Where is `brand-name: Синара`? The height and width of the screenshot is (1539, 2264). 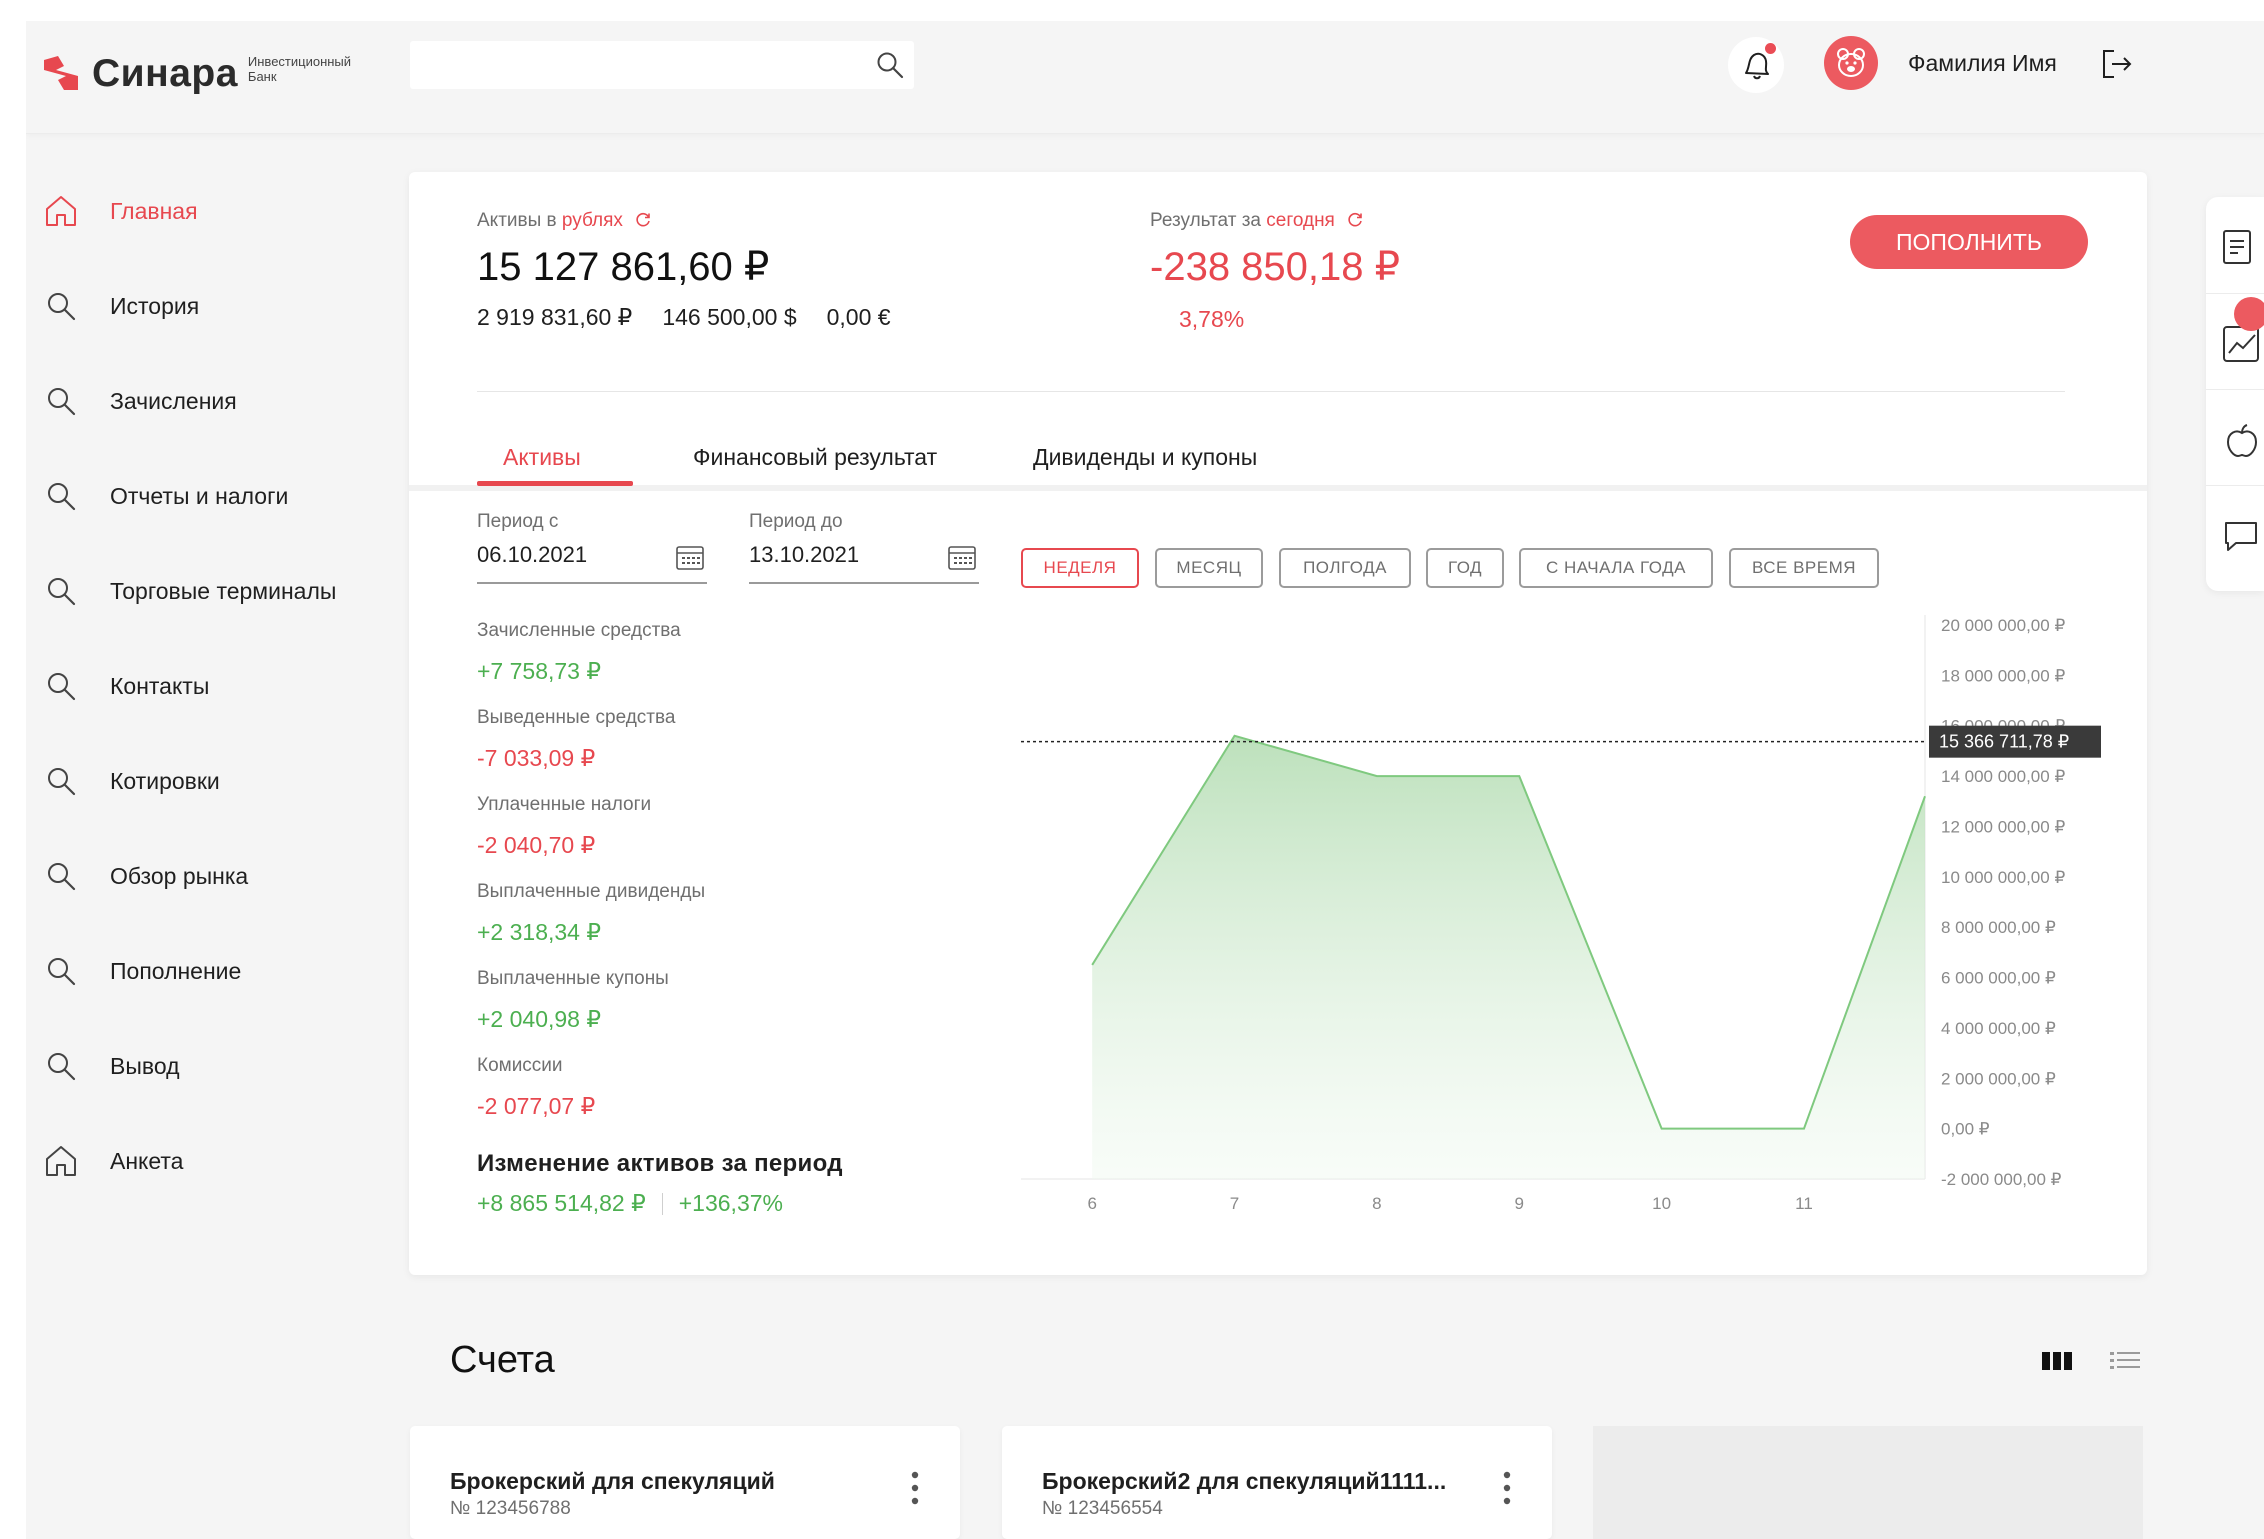
brand-name: Синара is located at coordinates (165, 73).